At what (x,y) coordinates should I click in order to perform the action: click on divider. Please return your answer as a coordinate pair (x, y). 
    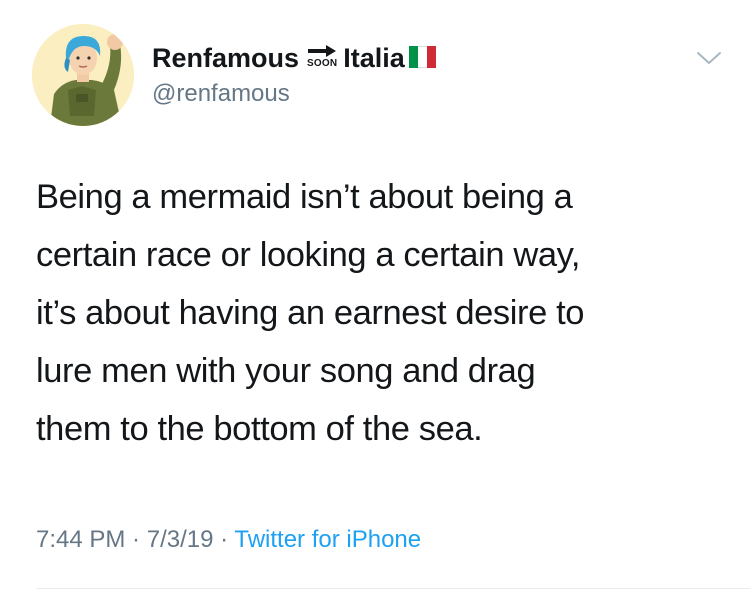
    Looking at the image, I should click on (393, 588).